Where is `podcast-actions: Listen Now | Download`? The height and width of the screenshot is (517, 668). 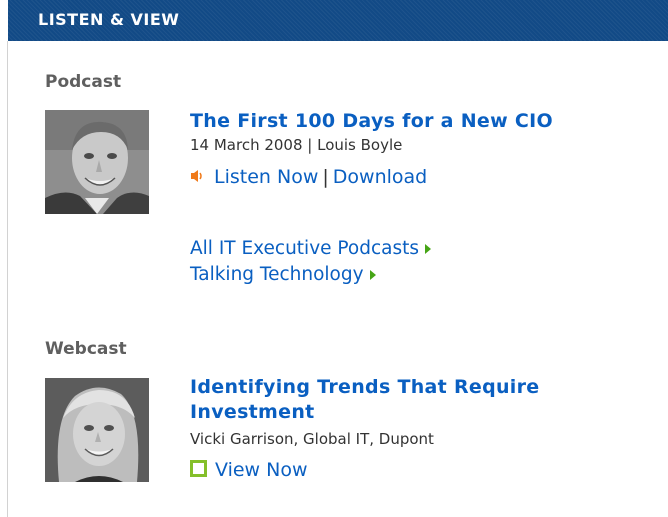 podcast-actions: Listen Now | Download is located at coordinates (308, 177).